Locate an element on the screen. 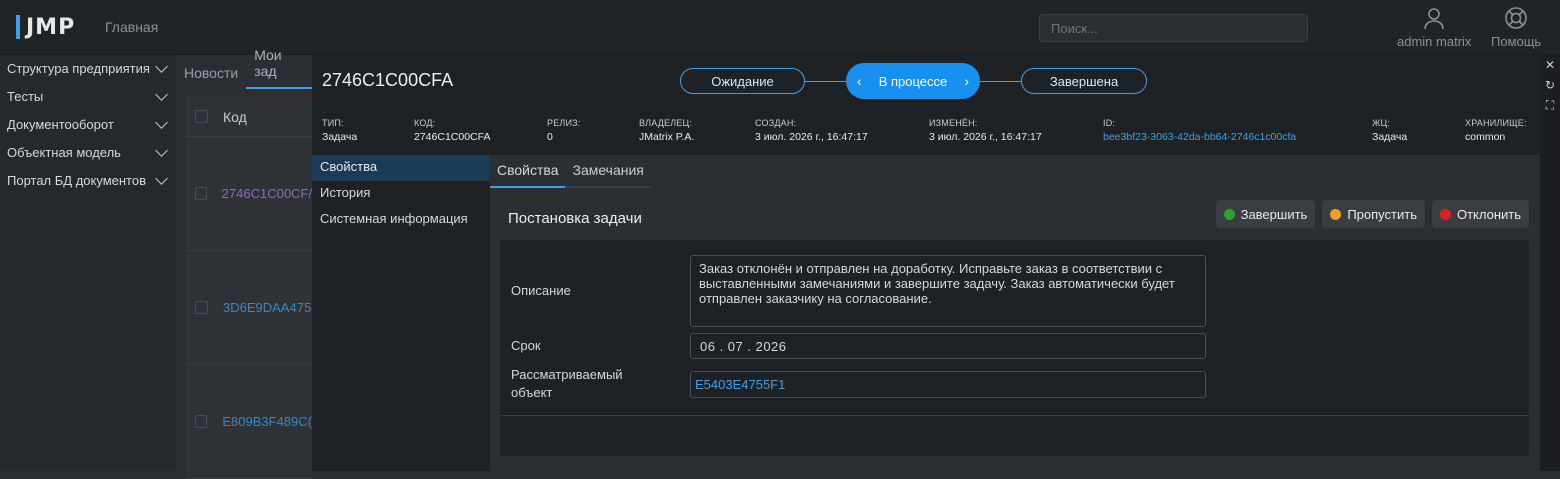 This screenshot has width=1560, height=479. row-code-link: 2746C1C00CF/ is located at coordinates (267, 193).